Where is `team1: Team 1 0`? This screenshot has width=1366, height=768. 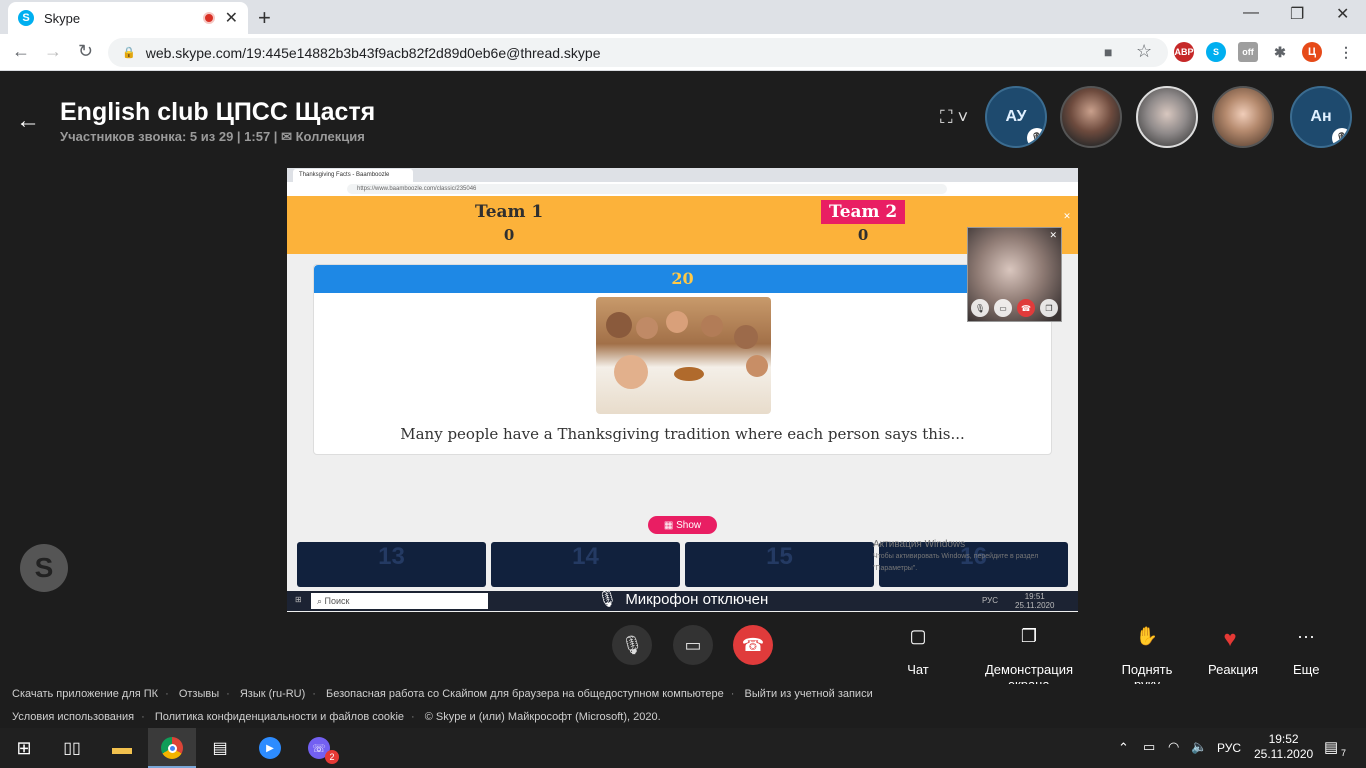 team1: Team 1 0 is located at coordinates (509, 223).